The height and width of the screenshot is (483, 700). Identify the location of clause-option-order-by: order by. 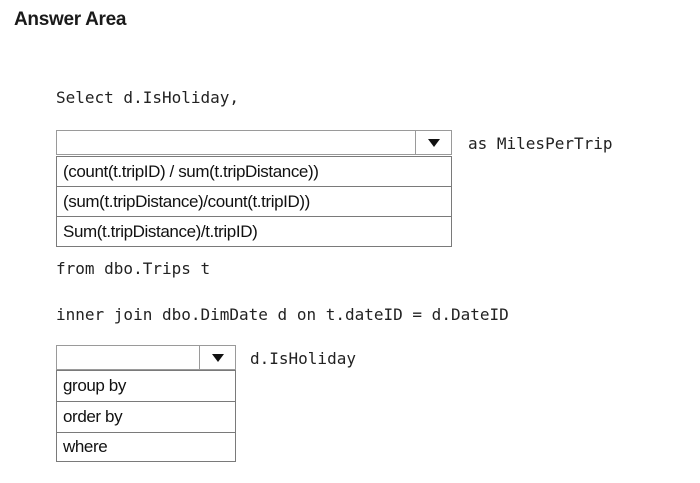
(146, 417).